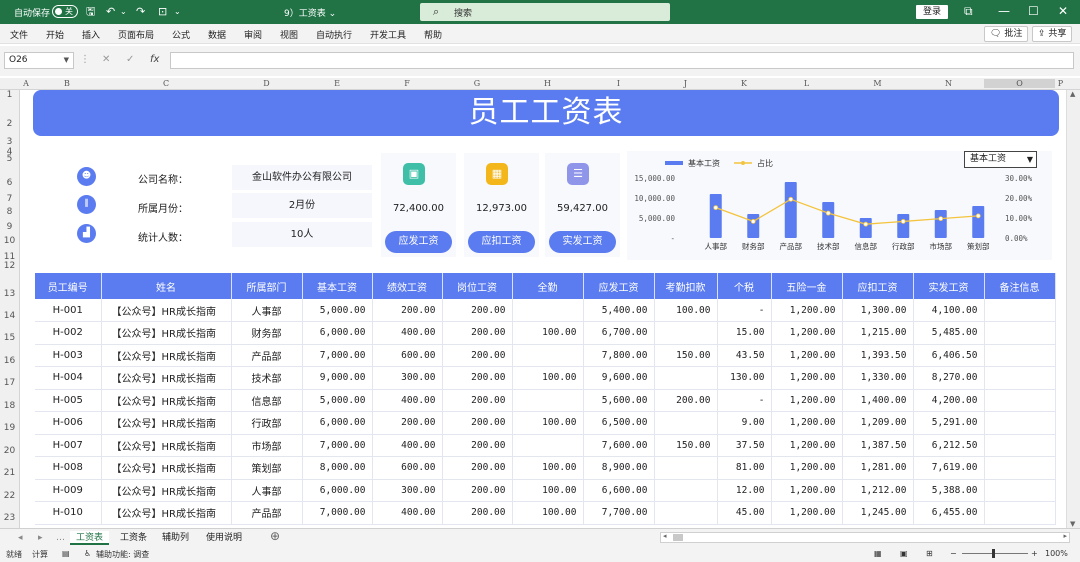  Describe the element at coordinates (175, 538) in the screenshot. I see `tab-helper: 辅助列` at that location.